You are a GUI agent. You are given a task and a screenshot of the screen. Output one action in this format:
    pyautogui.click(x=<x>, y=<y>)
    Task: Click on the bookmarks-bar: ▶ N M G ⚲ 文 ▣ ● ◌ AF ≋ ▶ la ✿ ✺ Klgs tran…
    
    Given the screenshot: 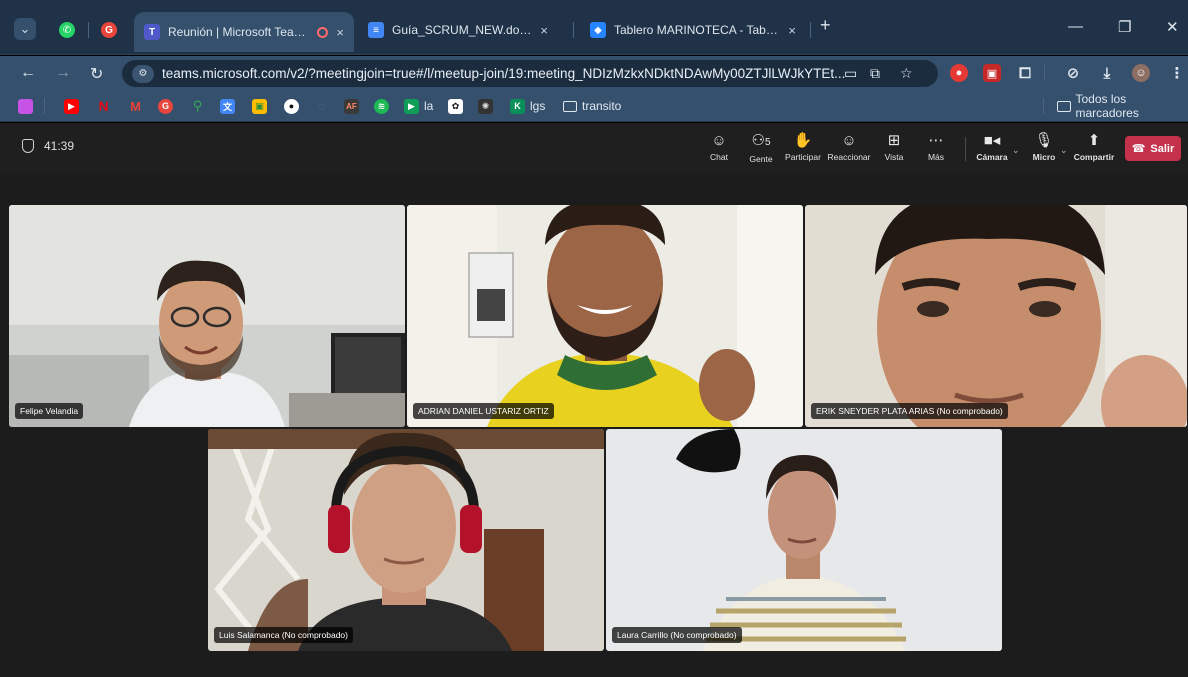 What is the action you would take?
    pyautogui.click(x=594, y=106)
    